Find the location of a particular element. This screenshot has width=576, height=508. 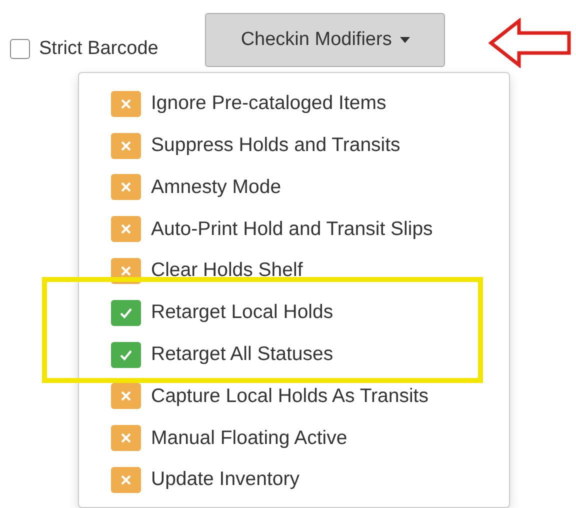

menu-item: Manual Floating Active is located at coordinates (294, 438).